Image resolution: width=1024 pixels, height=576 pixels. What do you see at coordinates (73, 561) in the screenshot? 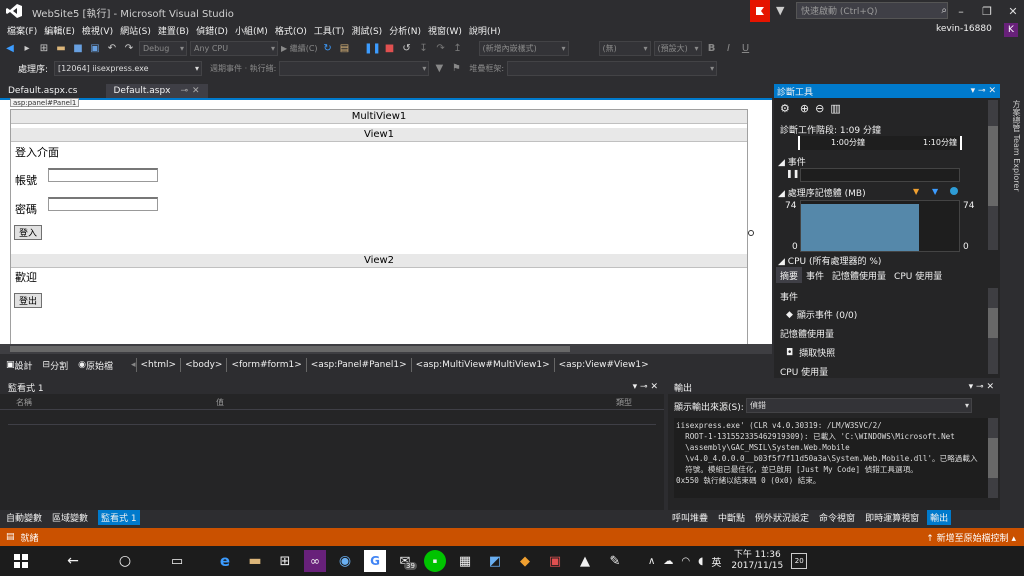
I see `back-arrow-icon: ←` at bounding box center [73, 561].